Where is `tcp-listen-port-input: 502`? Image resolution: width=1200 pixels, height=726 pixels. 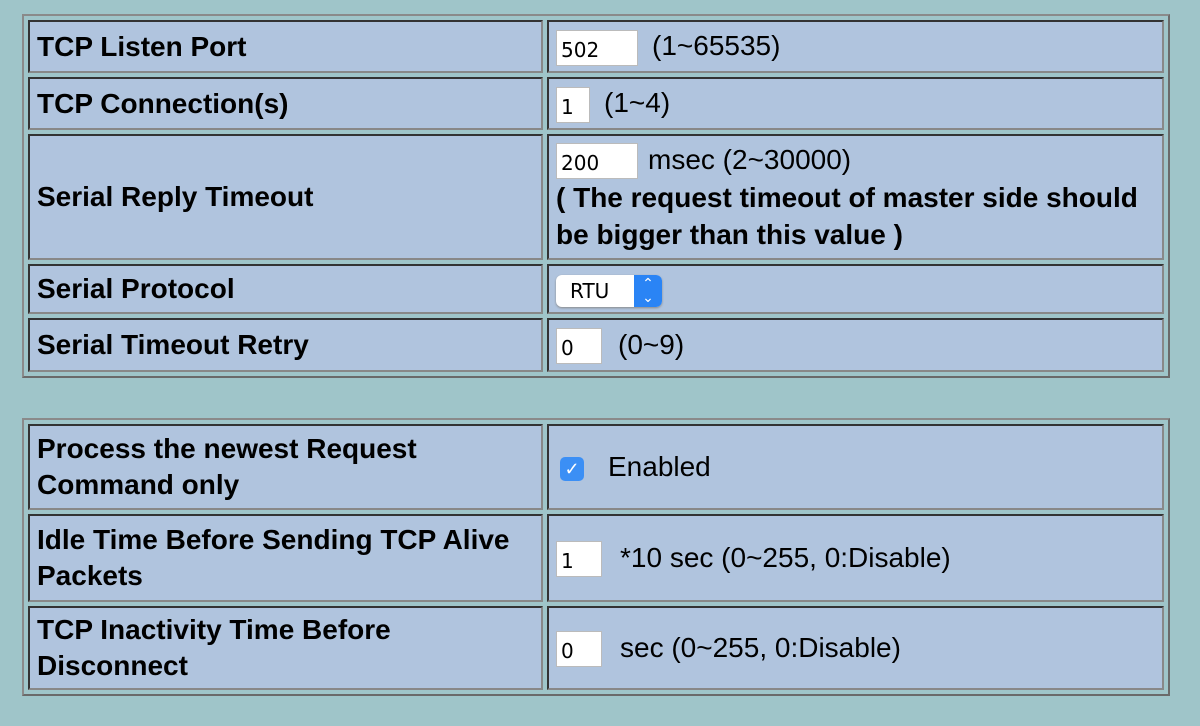 tcp-listen-port-input: 502 is located at coordinates (597, 47).